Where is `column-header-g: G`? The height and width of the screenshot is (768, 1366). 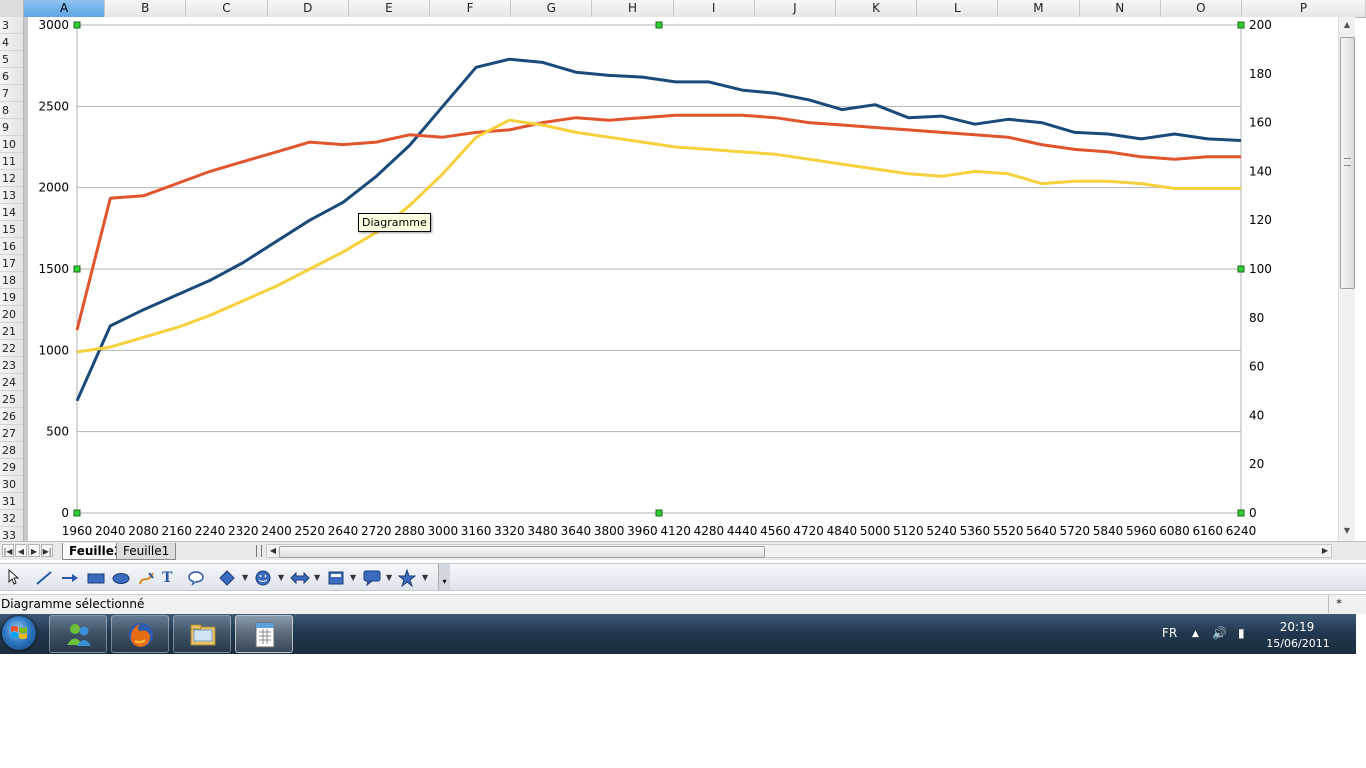
column-header-g: G is located at coordinates (552, 8).